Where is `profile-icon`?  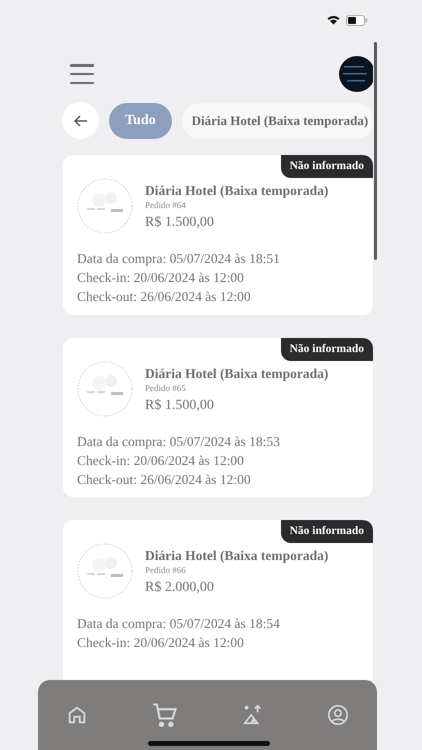 profile-icon is located at coordinates (338, 715).